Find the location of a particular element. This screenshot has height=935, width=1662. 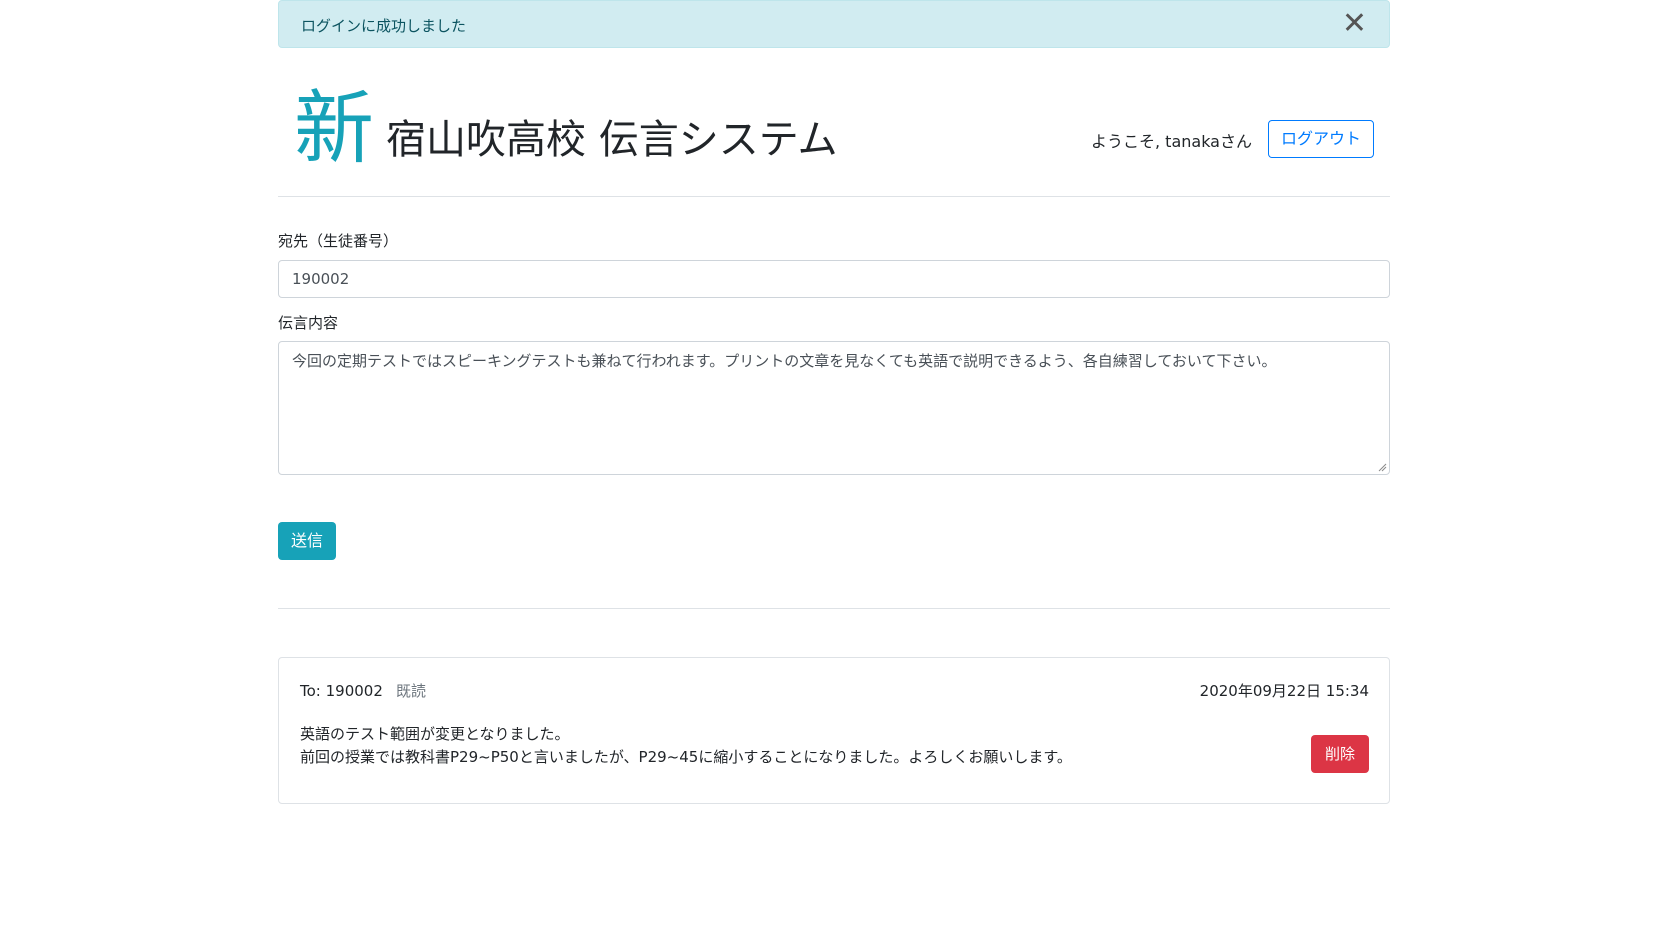

alert-message: ログインに成功しました is located at coordinates (384, 26).